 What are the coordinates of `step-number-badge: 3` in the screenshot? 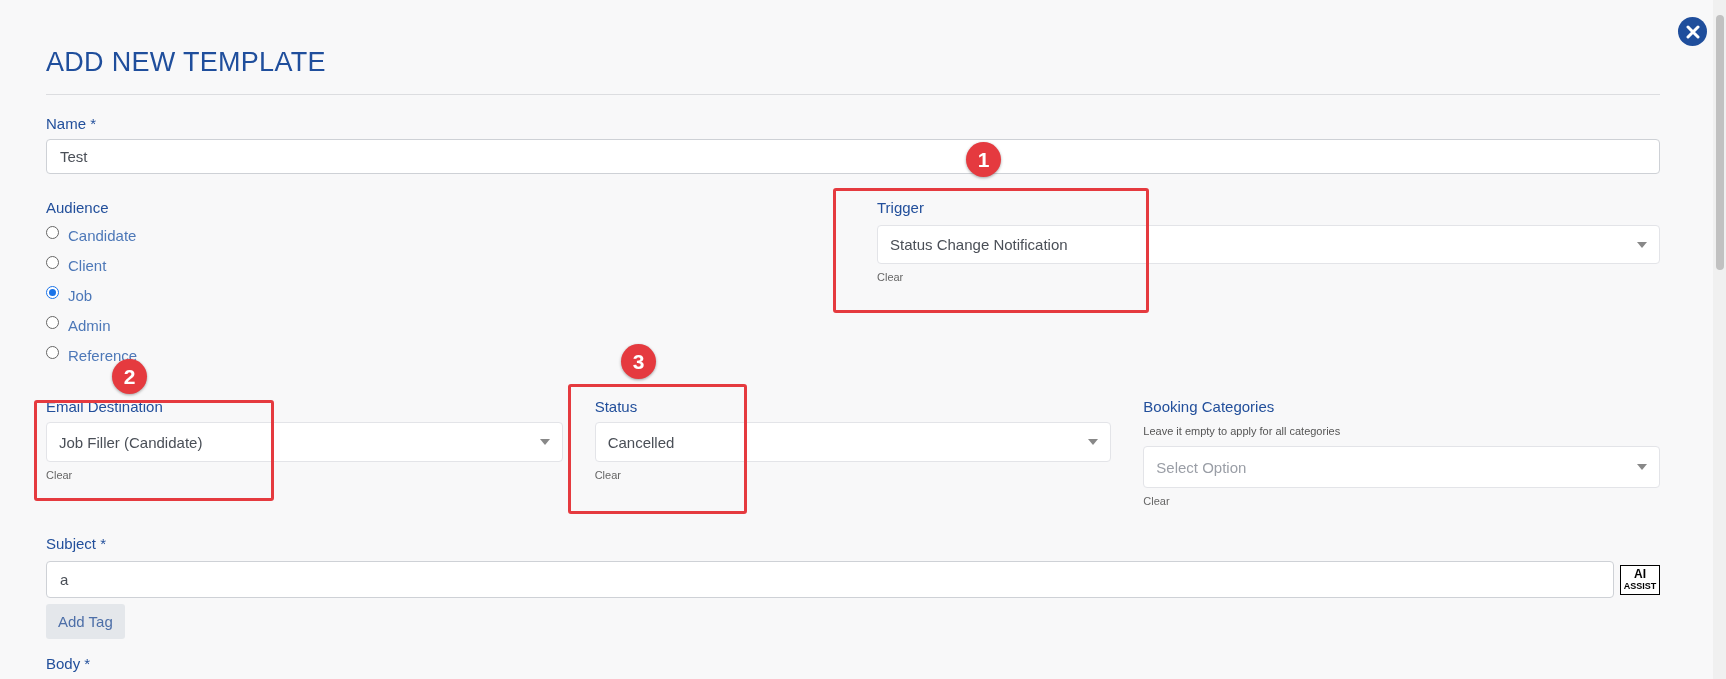 It's located at (638, 361).